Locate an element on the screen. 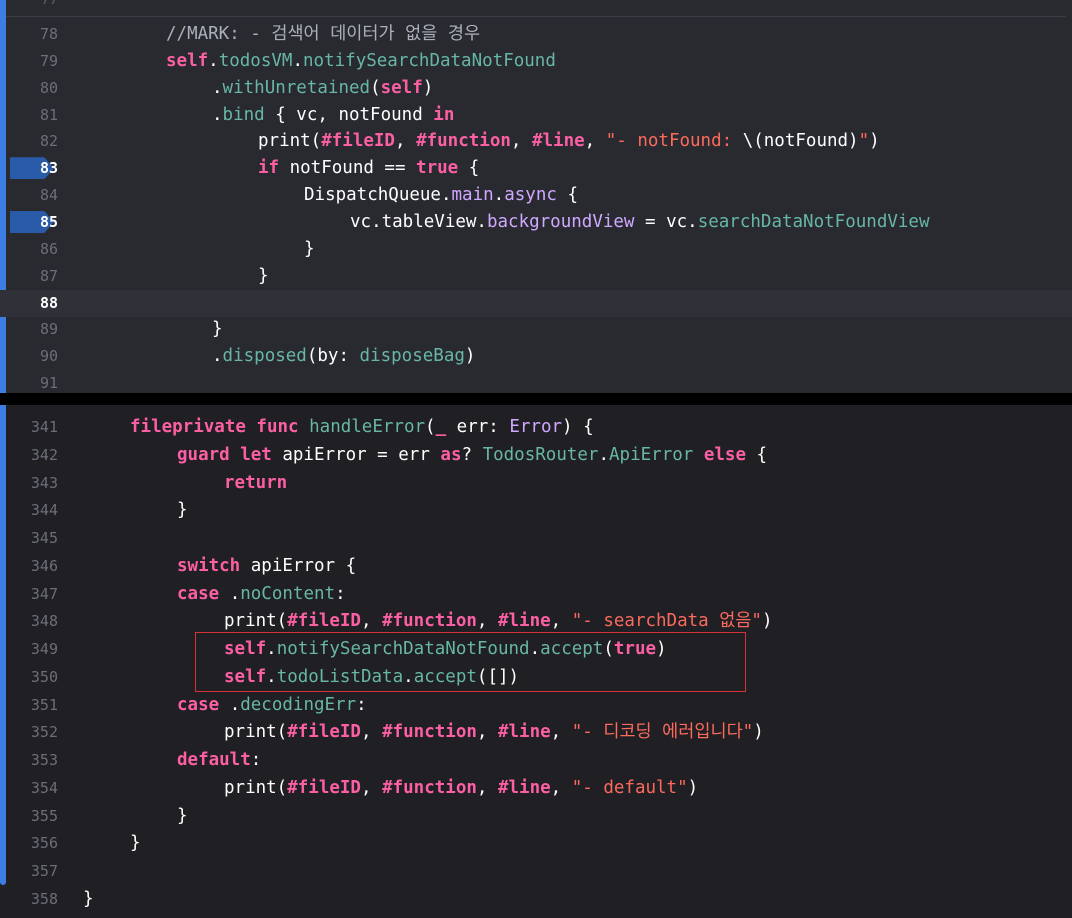 The width and height of the screenshot is (1072, 918). code-line: 81 .bind { vc, notFound in is located at coordinates (536, 115).